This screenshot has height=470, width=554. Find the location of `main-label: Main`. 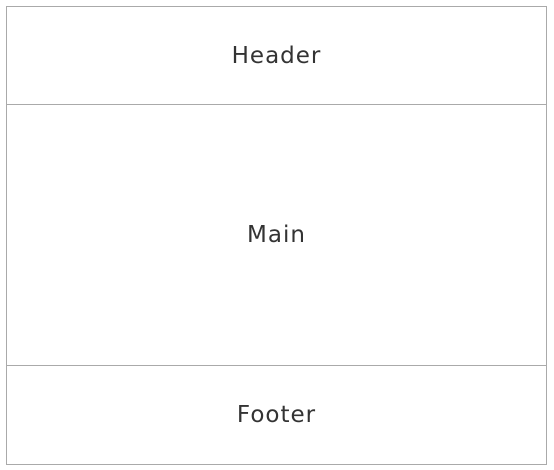

main-label: Main is located at coordinates (276, 235).